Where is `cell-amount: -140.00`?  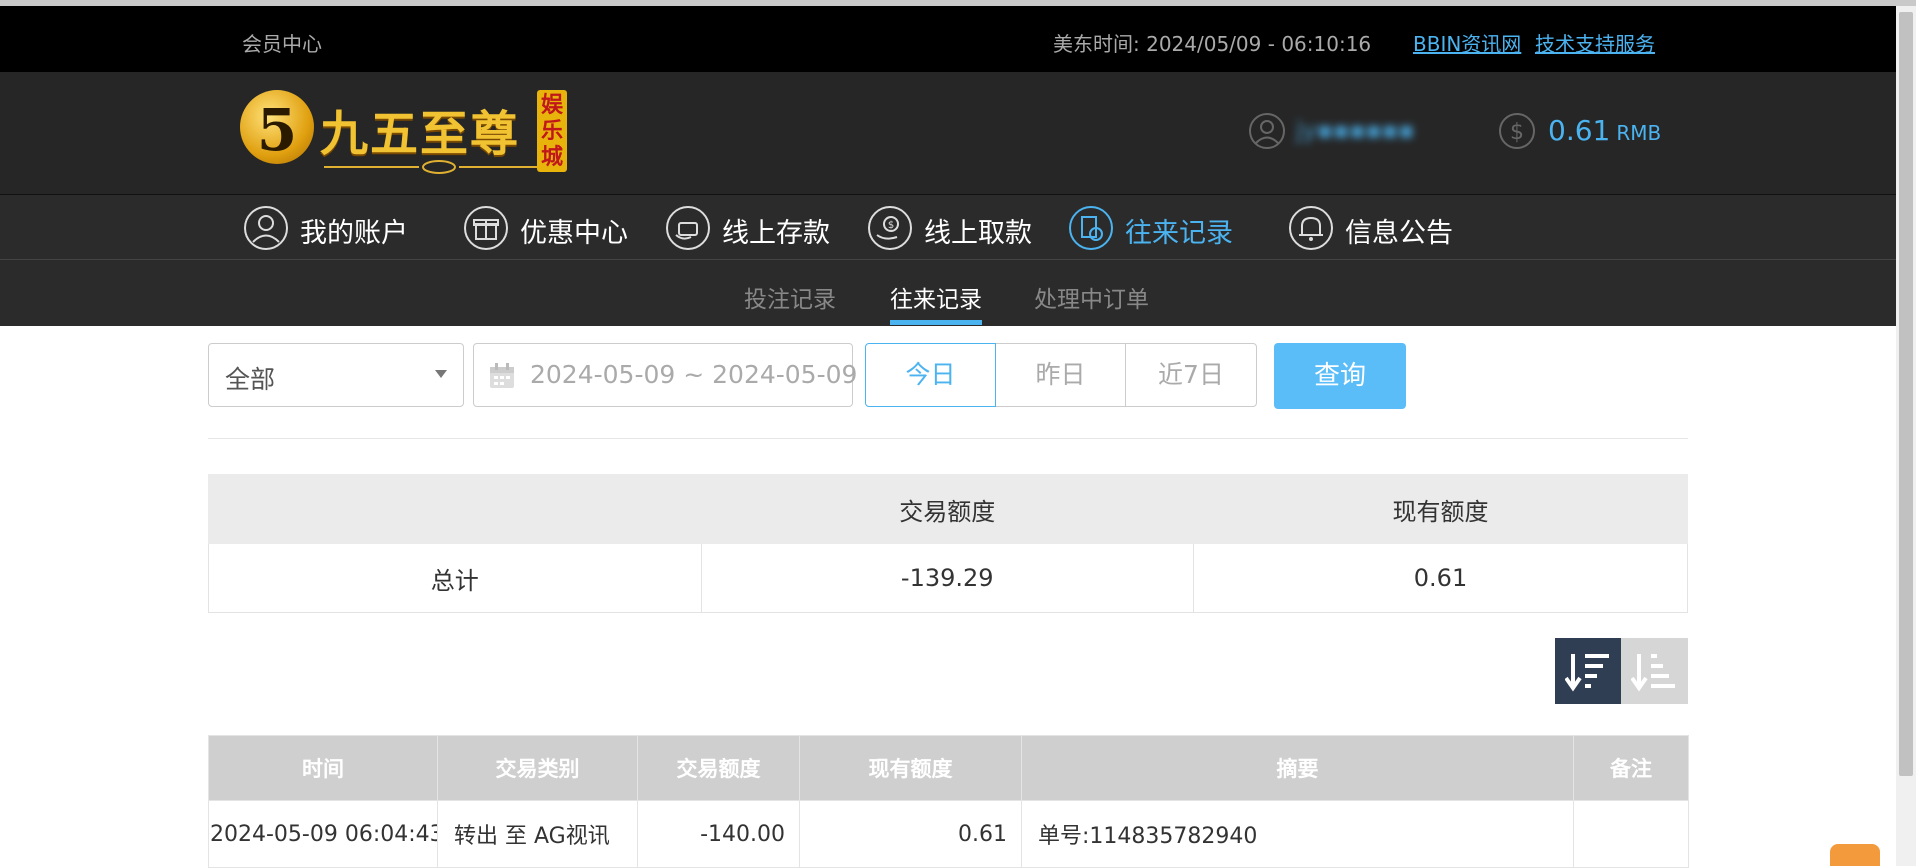 cell-amount: -140.00 is located at coordinates (718, 834).